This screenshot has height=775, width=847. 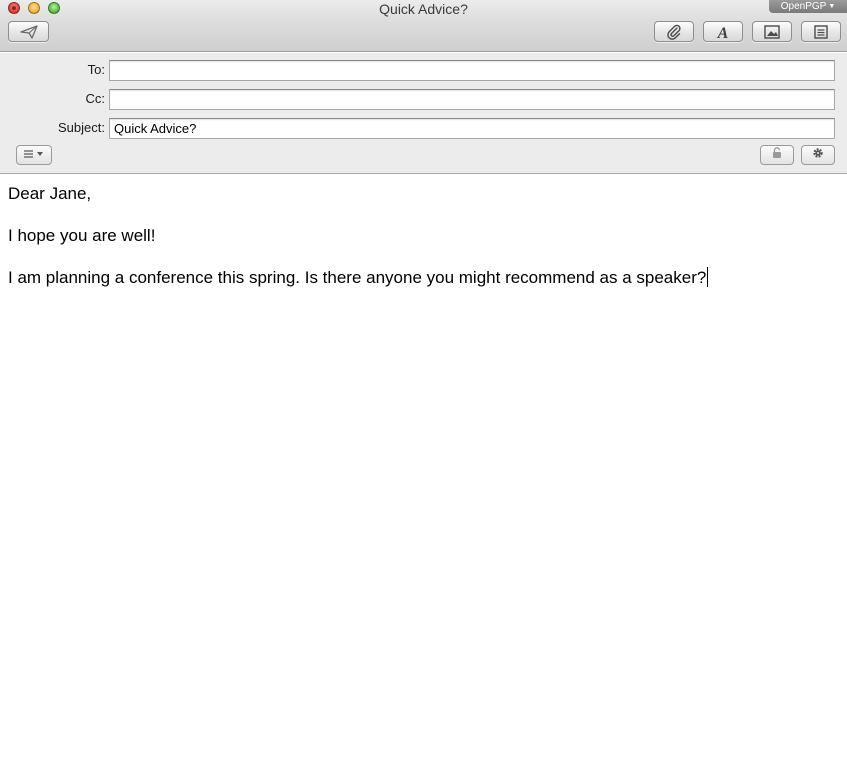 I want to click on stationery-button, so click(x=821, y=31).